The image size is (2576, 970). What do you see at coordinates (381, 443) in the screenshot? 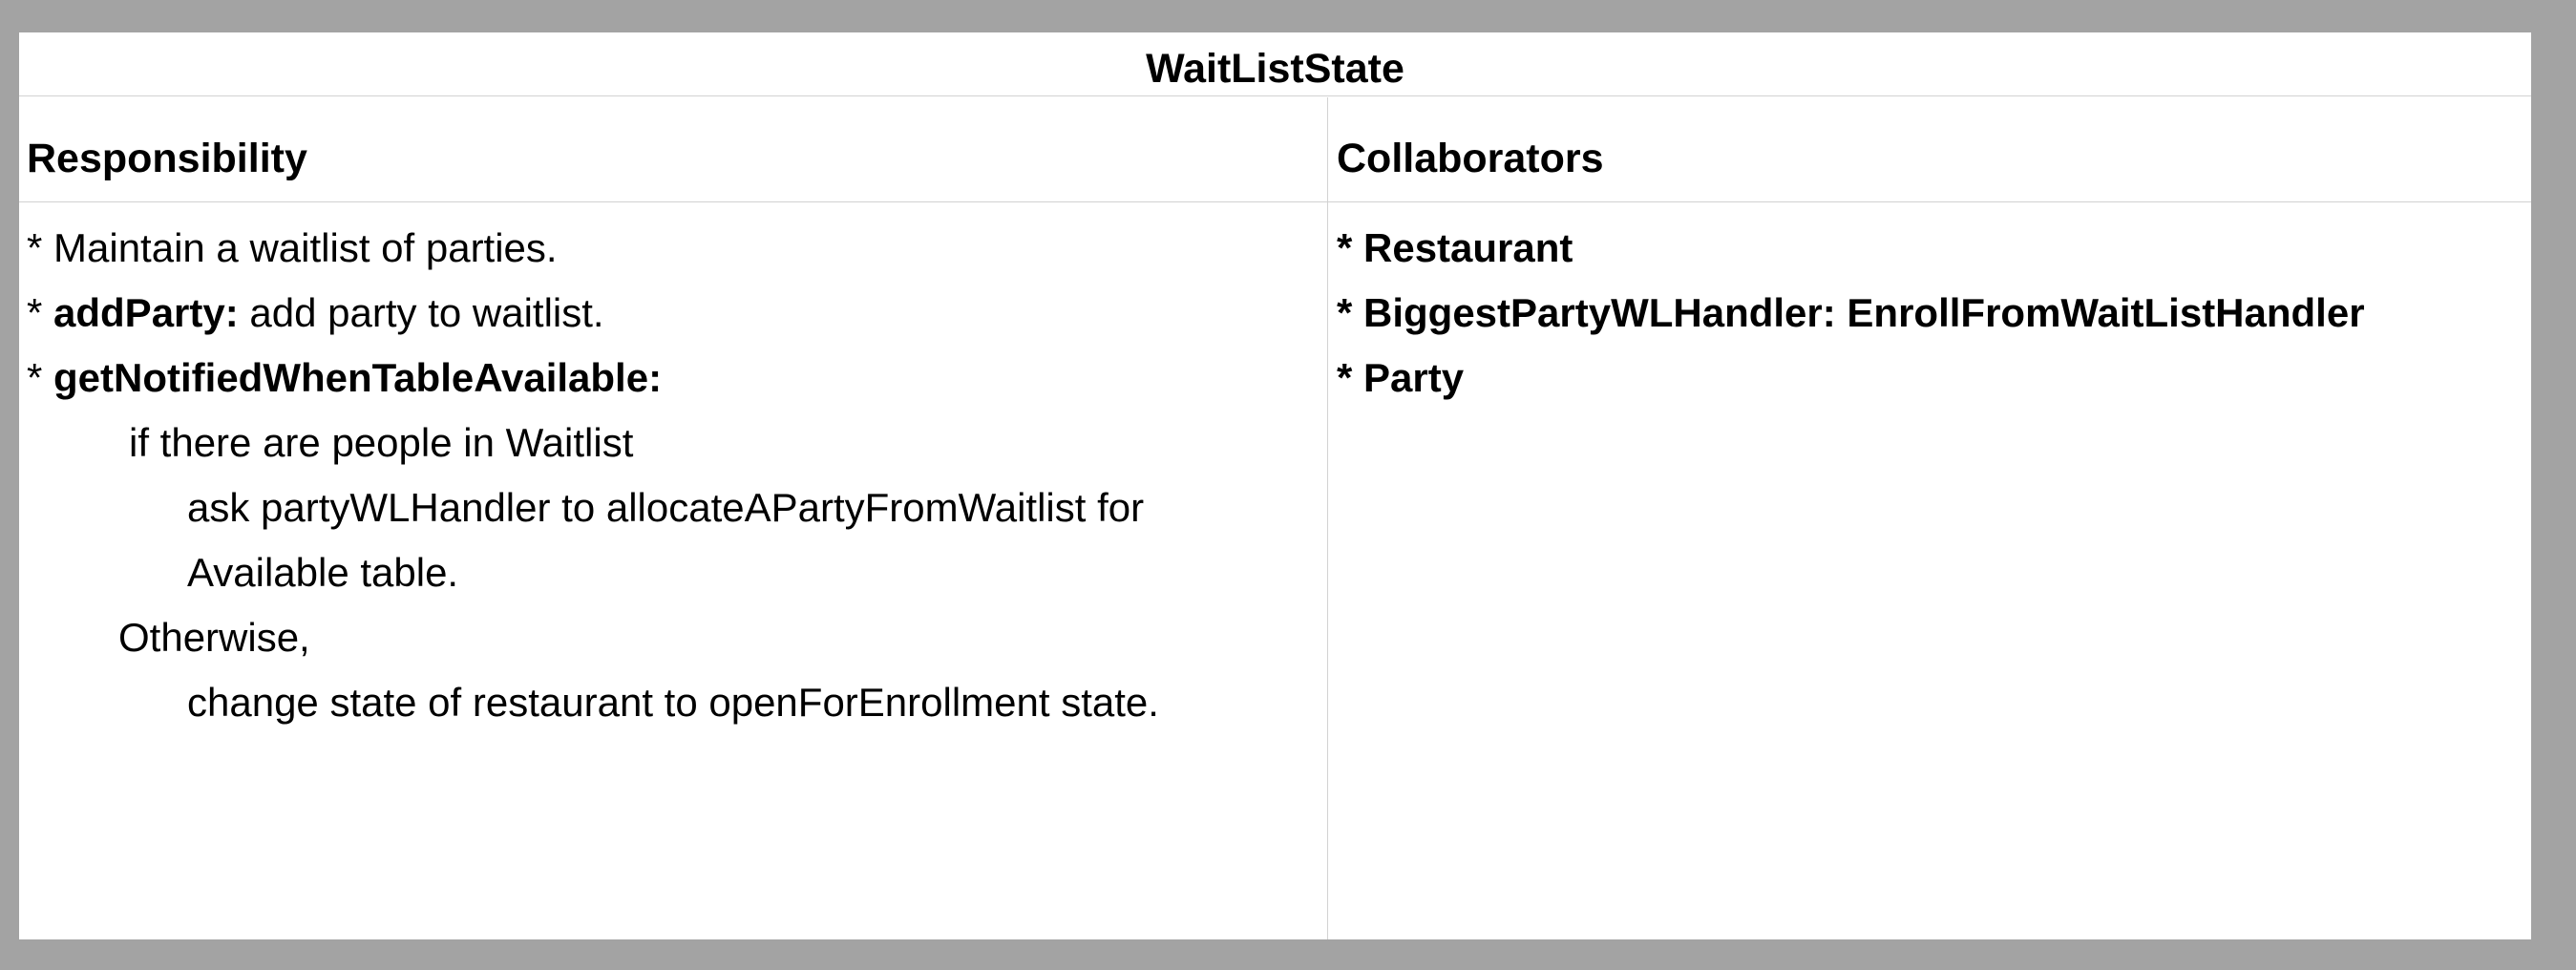
I see `pseudocode-line: if there are people in Waitlist` at bounding box center [381, 443].